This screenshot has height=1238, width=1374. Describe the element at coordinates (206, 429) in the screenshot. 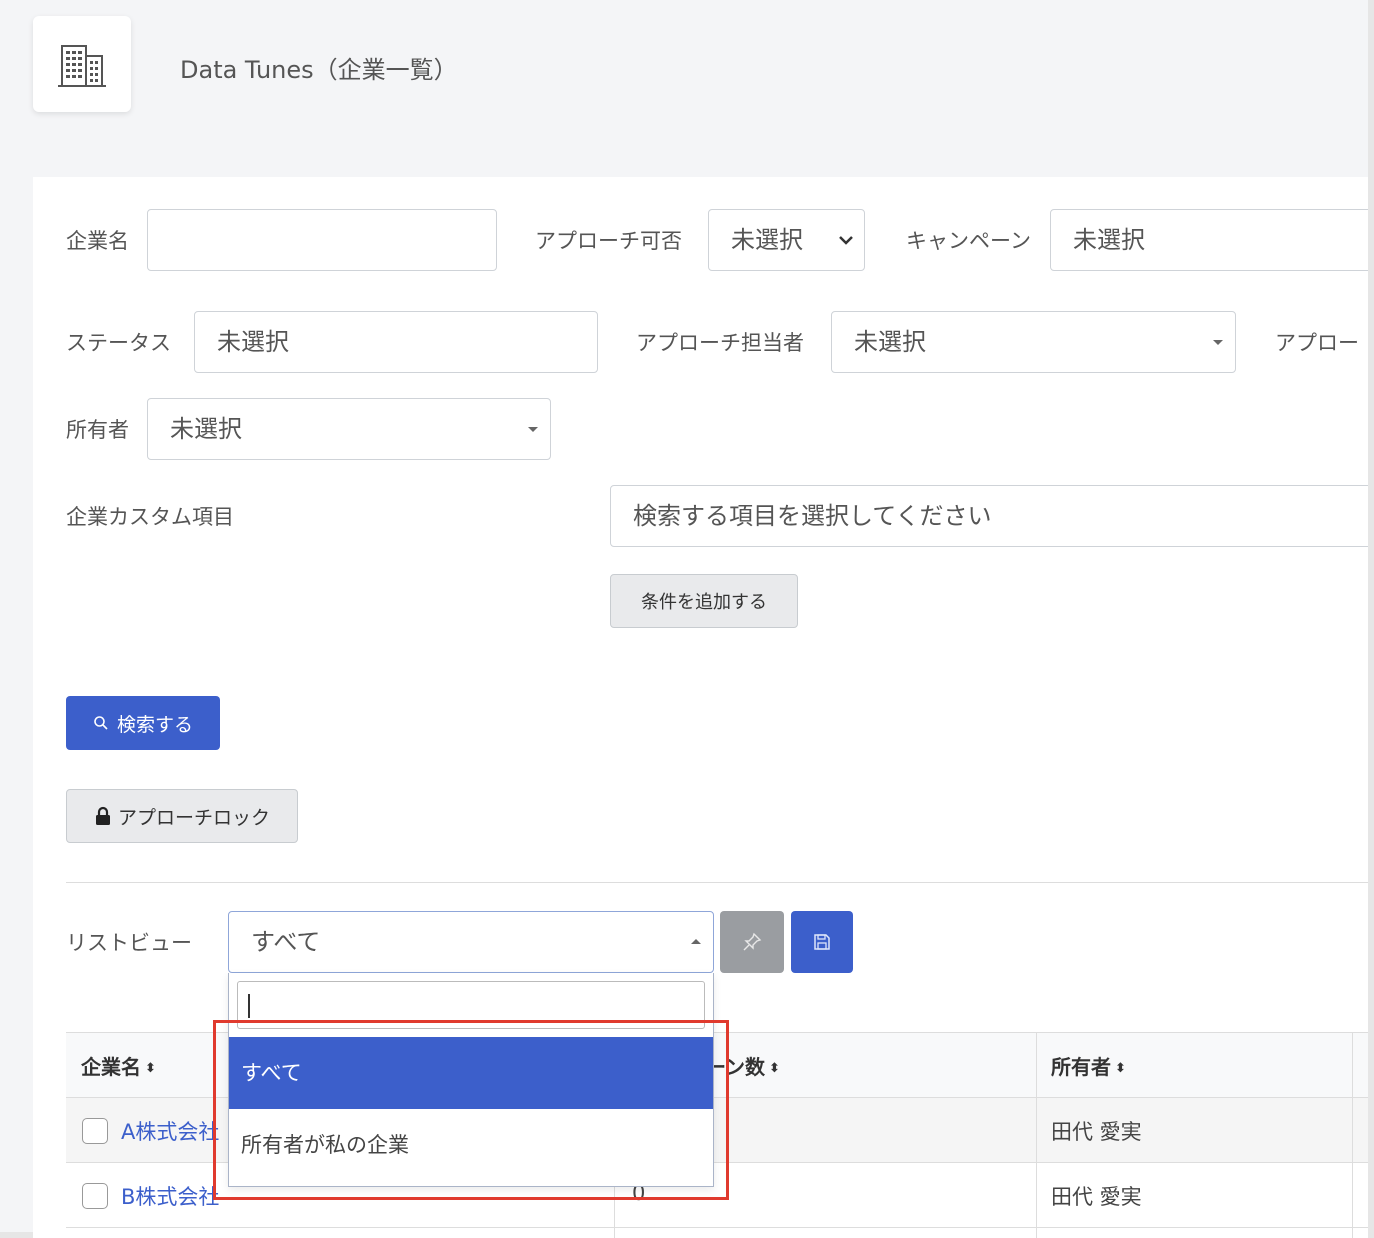

I see `owner-value: 未選択` at that location.